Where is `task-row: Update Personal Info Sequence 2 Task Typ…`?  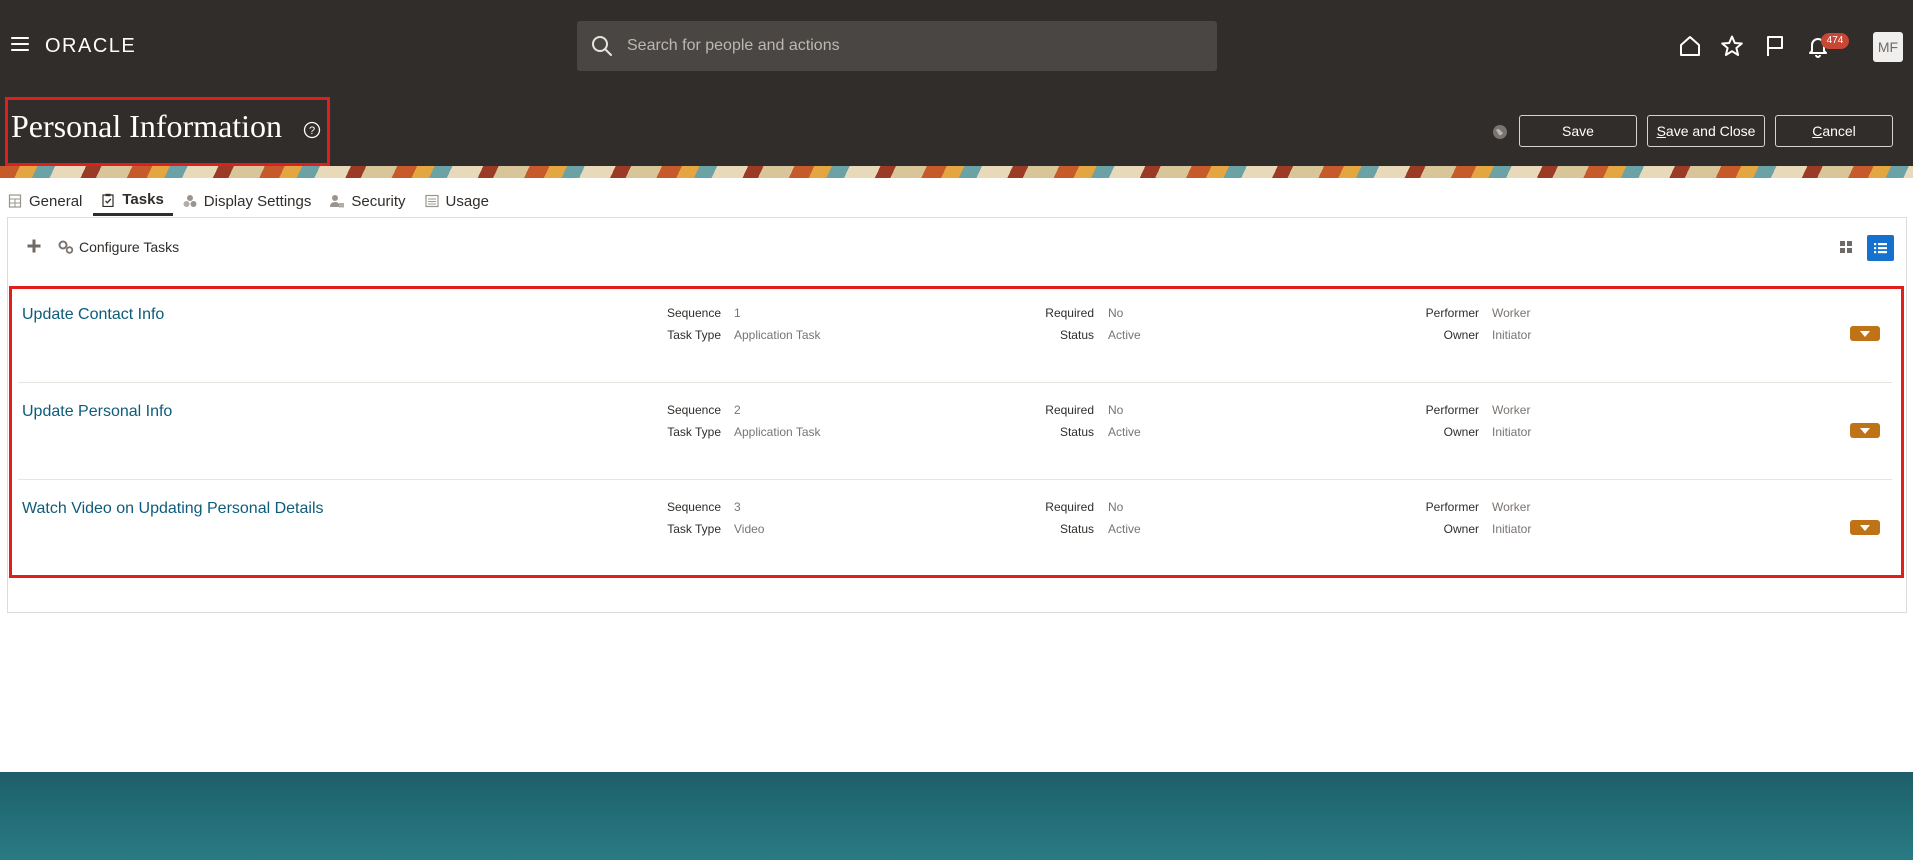 task-row: Update Personal Info Sequence 2 Task Typ… is located at coordinates (955, 434).